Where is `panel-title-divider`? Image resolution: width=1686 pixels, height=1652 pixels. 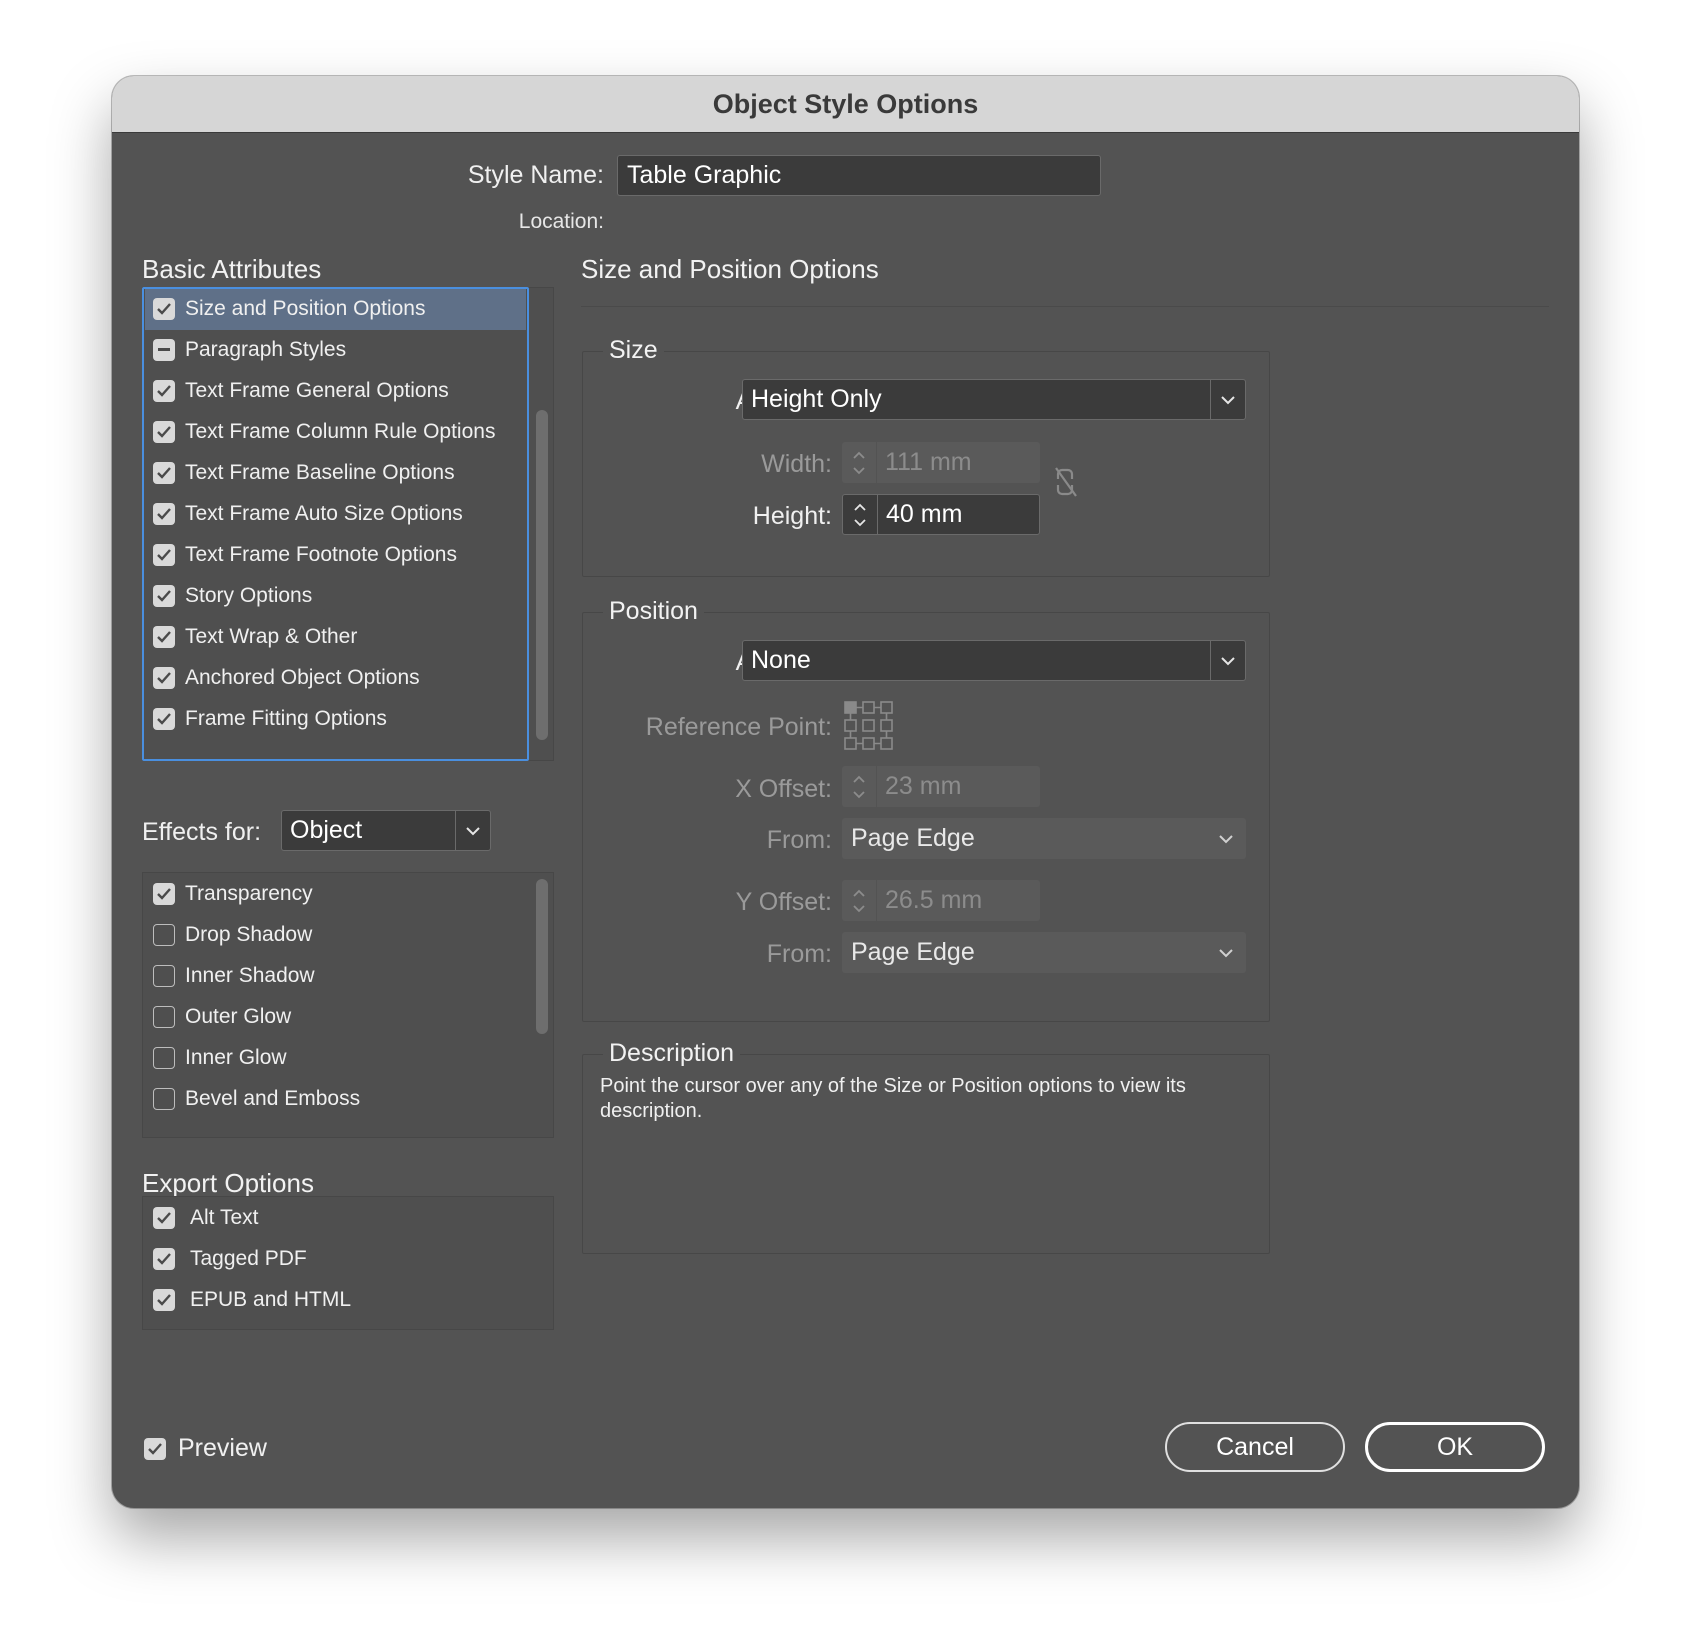 panel-title-divider is located at coordinates (1065, 306).